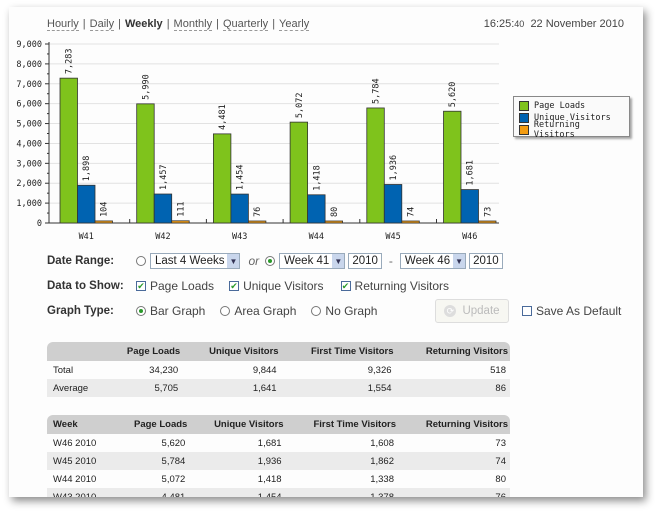  What do you see at coordinates (146, 87) in the screenshot?
I see `bar-value-label: 5,990` at bounding box center [146, 87].